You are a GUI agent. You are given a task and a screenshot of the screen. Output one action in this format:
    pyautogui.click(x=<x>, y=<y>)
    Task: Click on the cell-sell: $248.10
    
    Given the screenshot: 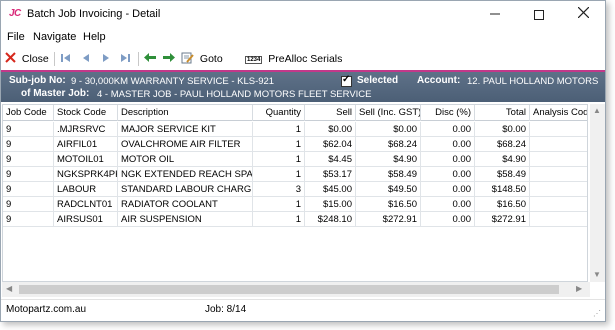 What is the action you would take?
    pyautogui.click(x=330, y=219)
    